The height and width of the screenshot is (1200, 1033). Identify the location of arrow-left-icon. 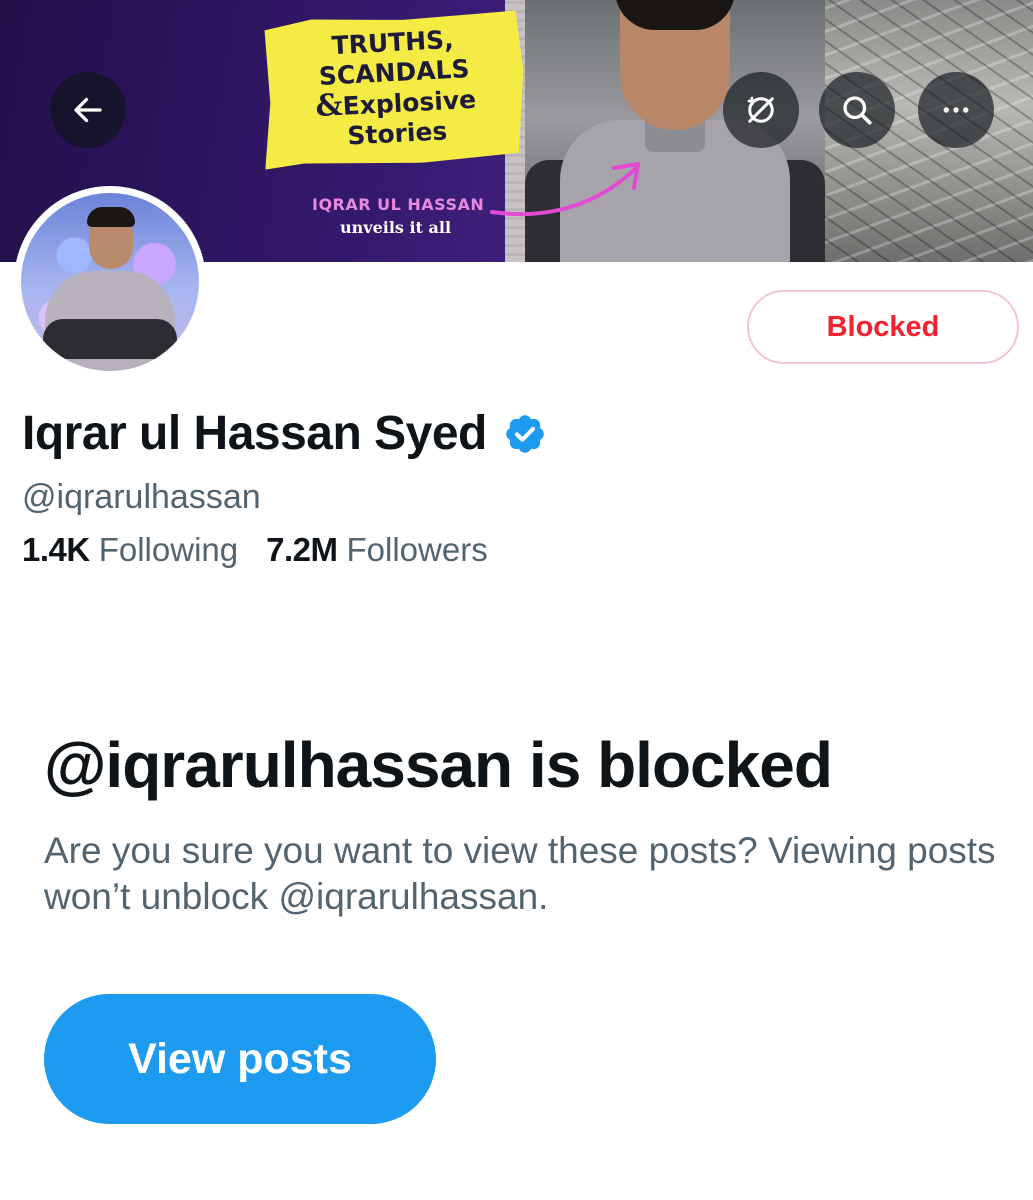
(88, 110).